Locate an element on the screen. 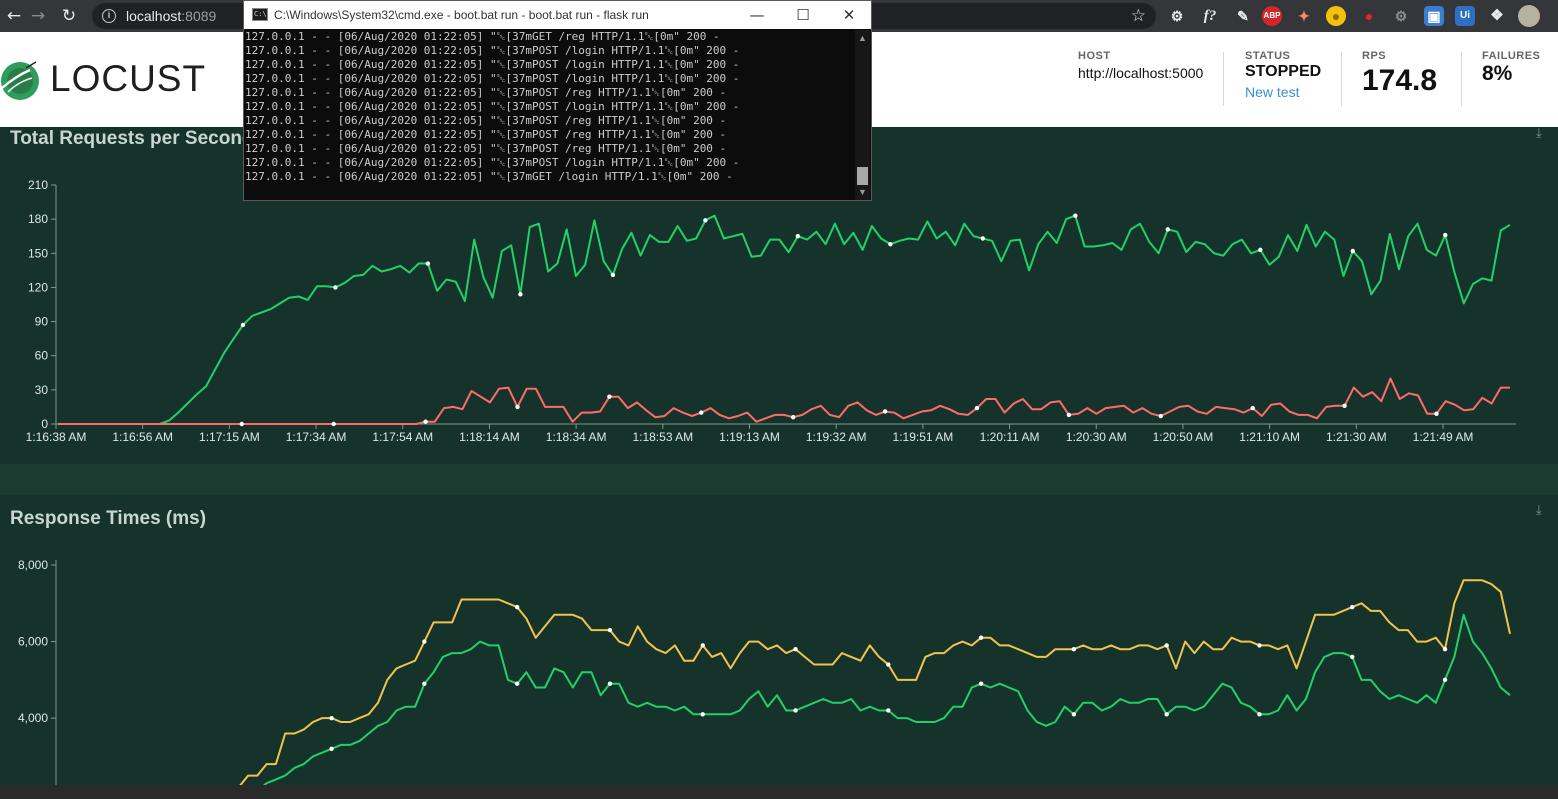 The image size is (1558, 799). scroll-down-icon: ▼ is located at coordinates (862, 192).